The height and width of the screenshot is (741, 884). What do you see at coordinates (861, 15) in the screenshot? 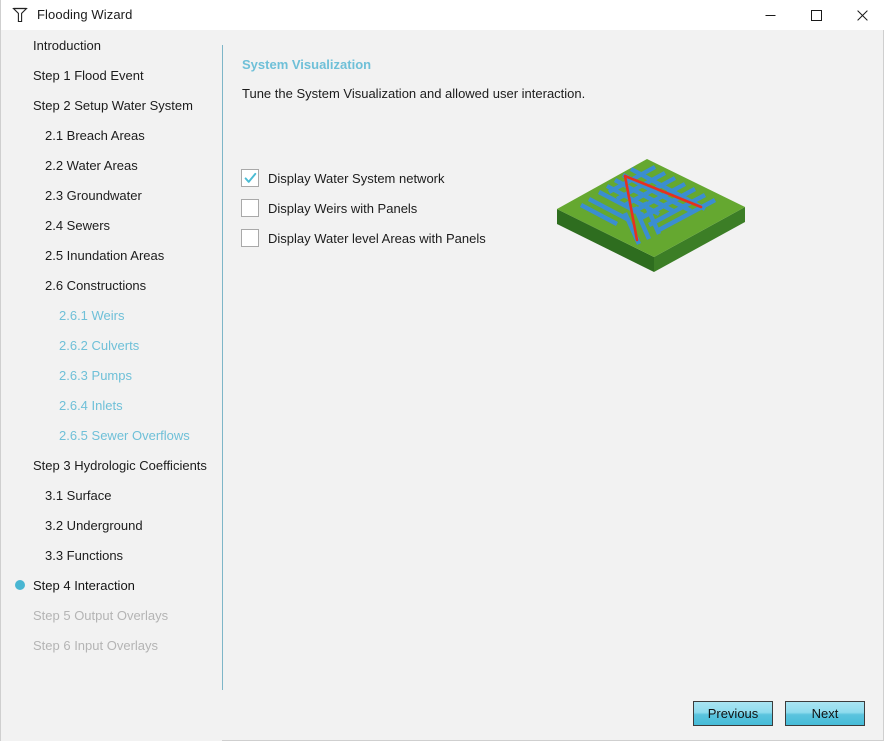
I see `close-icon` at bounding box center [861, 15].